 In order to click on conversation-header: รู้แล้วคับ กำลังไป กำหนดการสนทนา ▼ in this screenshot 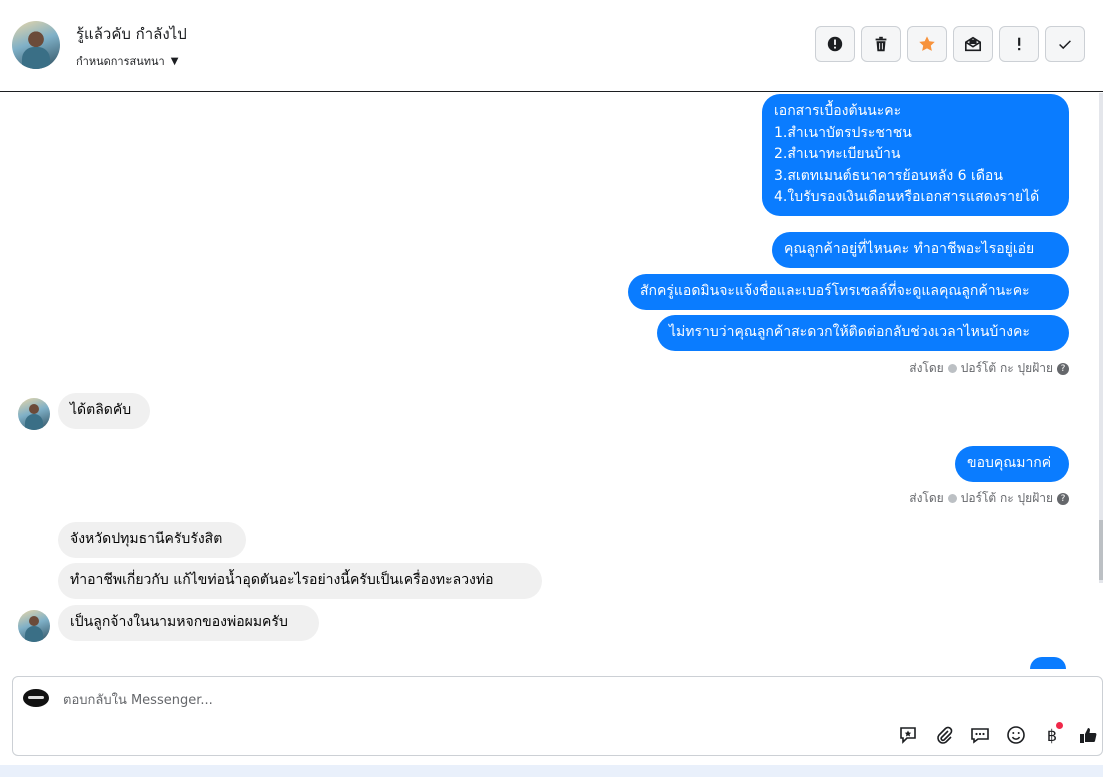, I will do `click(551, 46)`.